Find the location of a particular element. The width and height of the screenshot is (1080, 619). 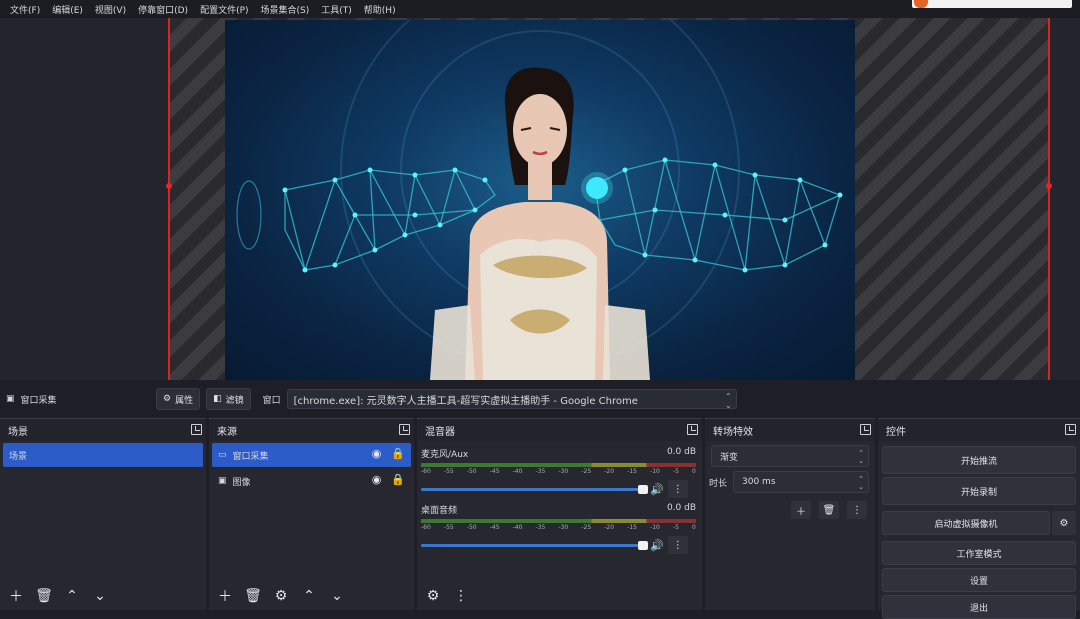

scenes-title: 场景 is located at coordinates (18, 432).